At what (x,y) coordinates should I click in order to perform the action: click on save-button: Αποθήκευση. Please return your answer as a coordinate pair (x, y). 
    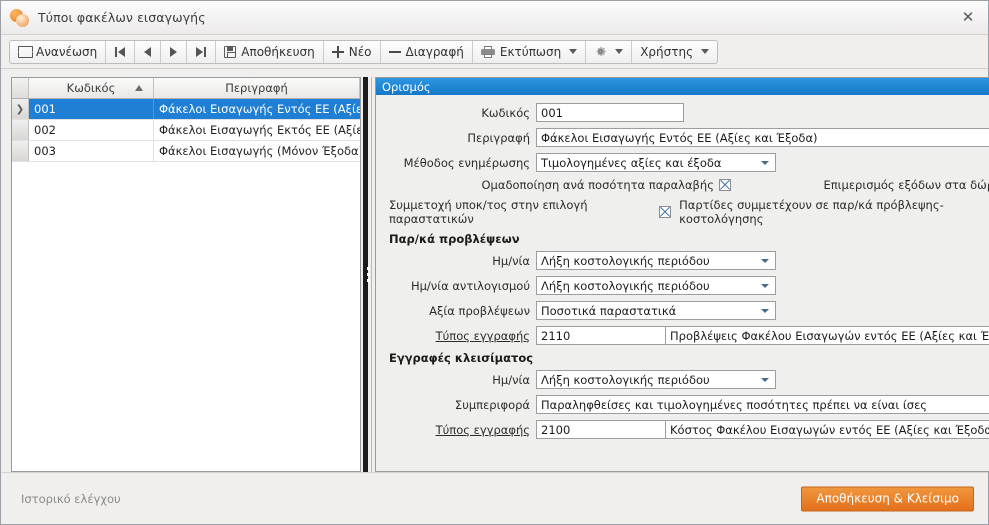
    Looking at the image, I should click on (270, 51).